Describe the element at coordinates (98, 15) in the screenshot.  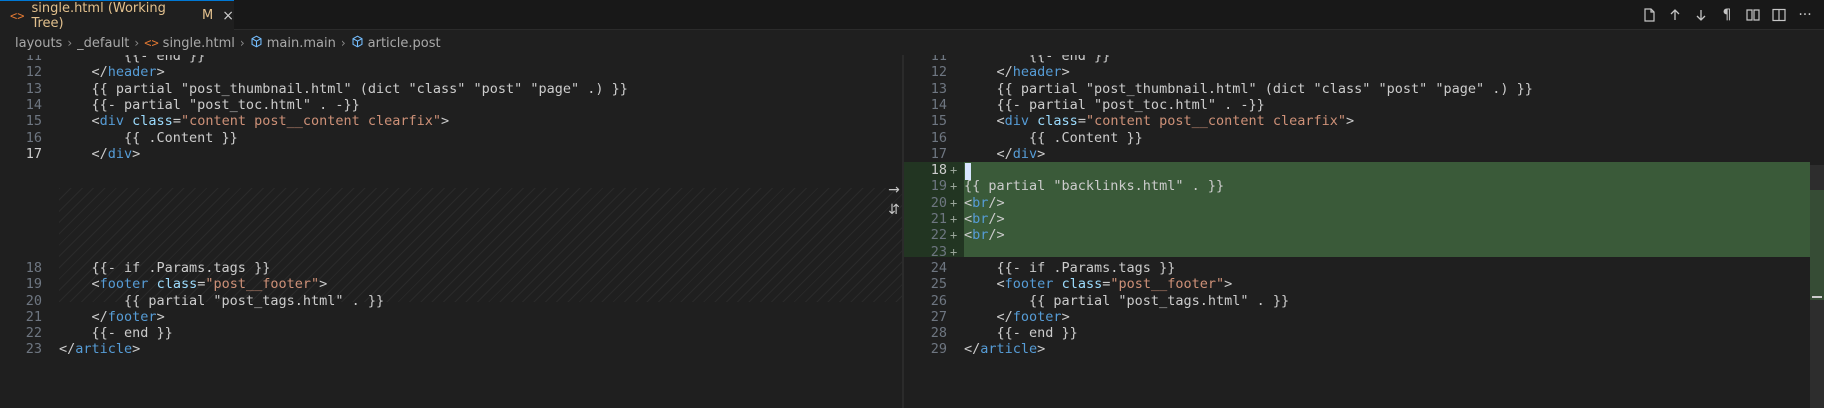
I see `tab-title: single.html (Working Tree)` at that location.